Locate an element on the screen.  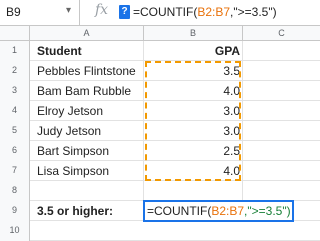
row-header: 6 is located at coordinates (15, 151).